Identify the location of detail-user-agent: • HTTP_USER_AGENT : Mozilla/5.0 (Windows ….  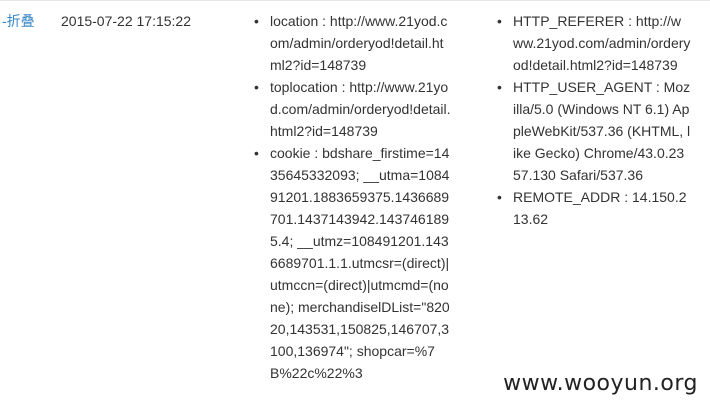
(594, 131).